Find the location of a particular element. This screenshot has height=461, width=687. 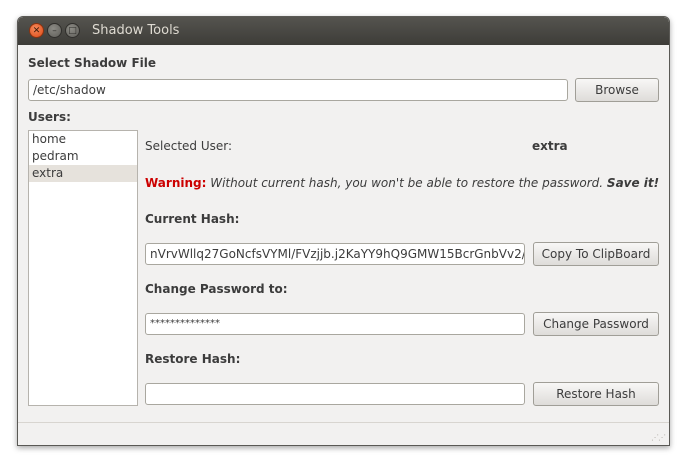

resize-grip-icon: ⋰⋰ is located at coordinates (658, 437).